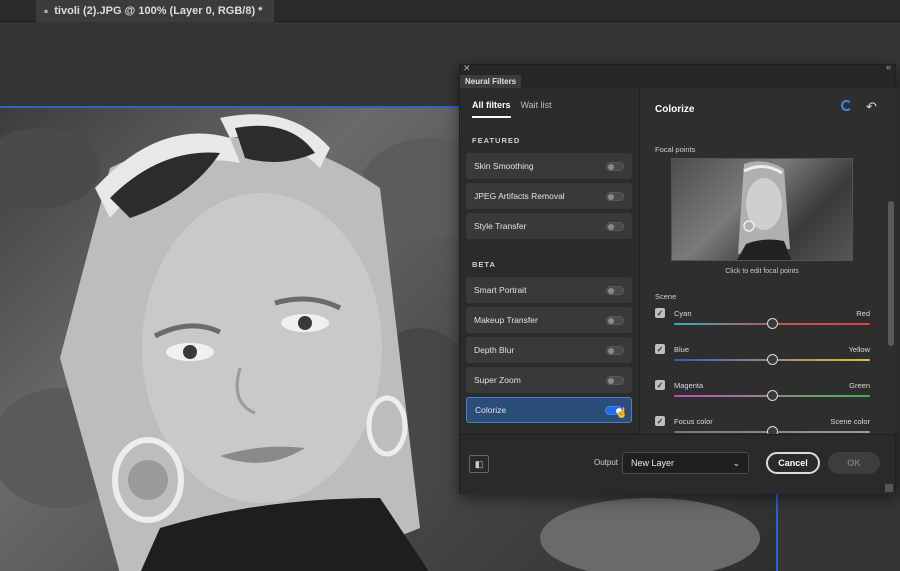 The height and width of the screenshot is (571, 900). Describe the element at coordinates (854, 463) in the screenshot. I see `ok-button: OK` at that location.